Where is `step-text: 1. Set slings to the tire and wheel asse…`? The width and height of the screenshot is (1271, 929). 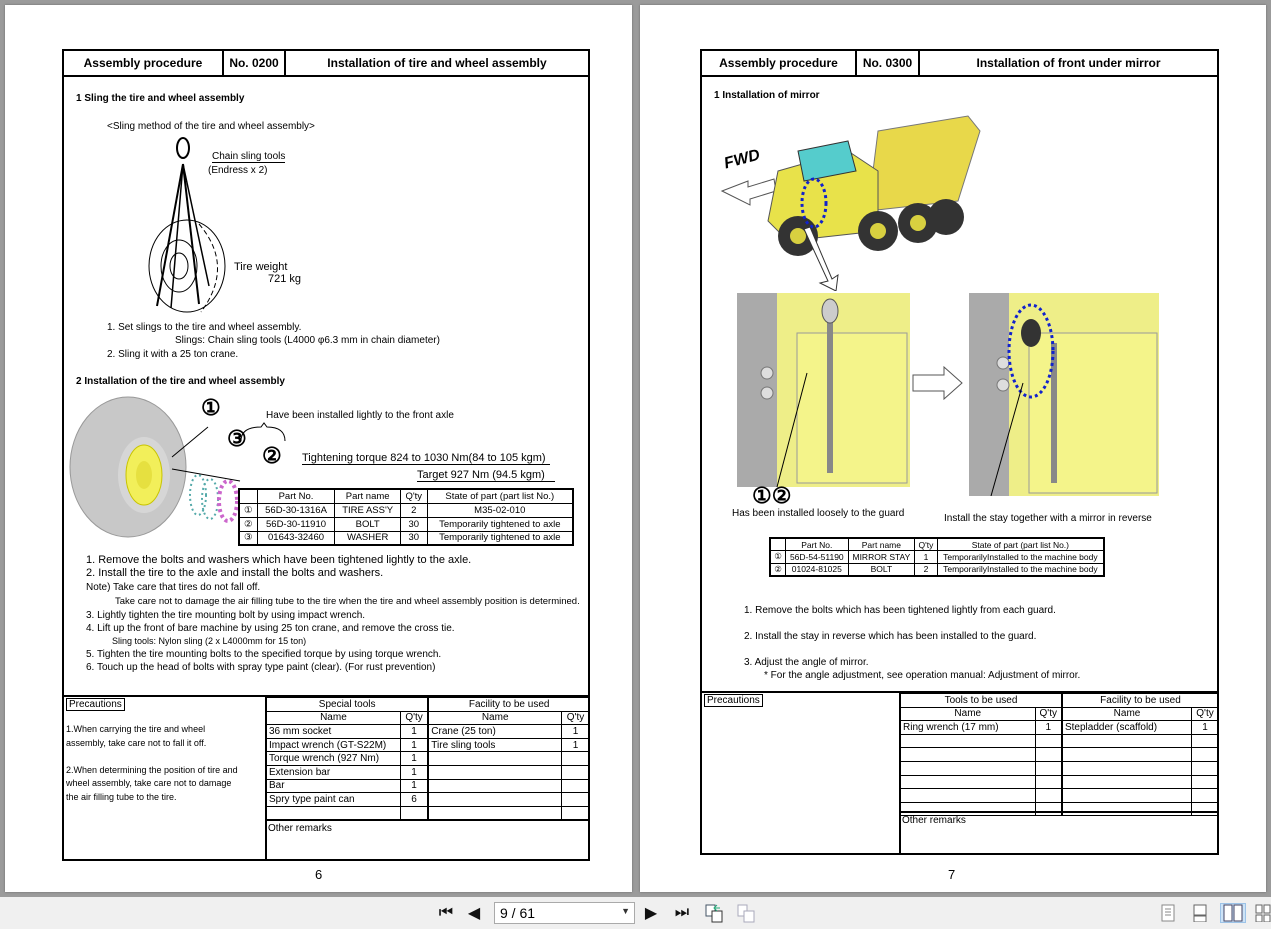
step-text: 1. Set slings to the tire and wheel asse… is located at coordinates (204, 327).